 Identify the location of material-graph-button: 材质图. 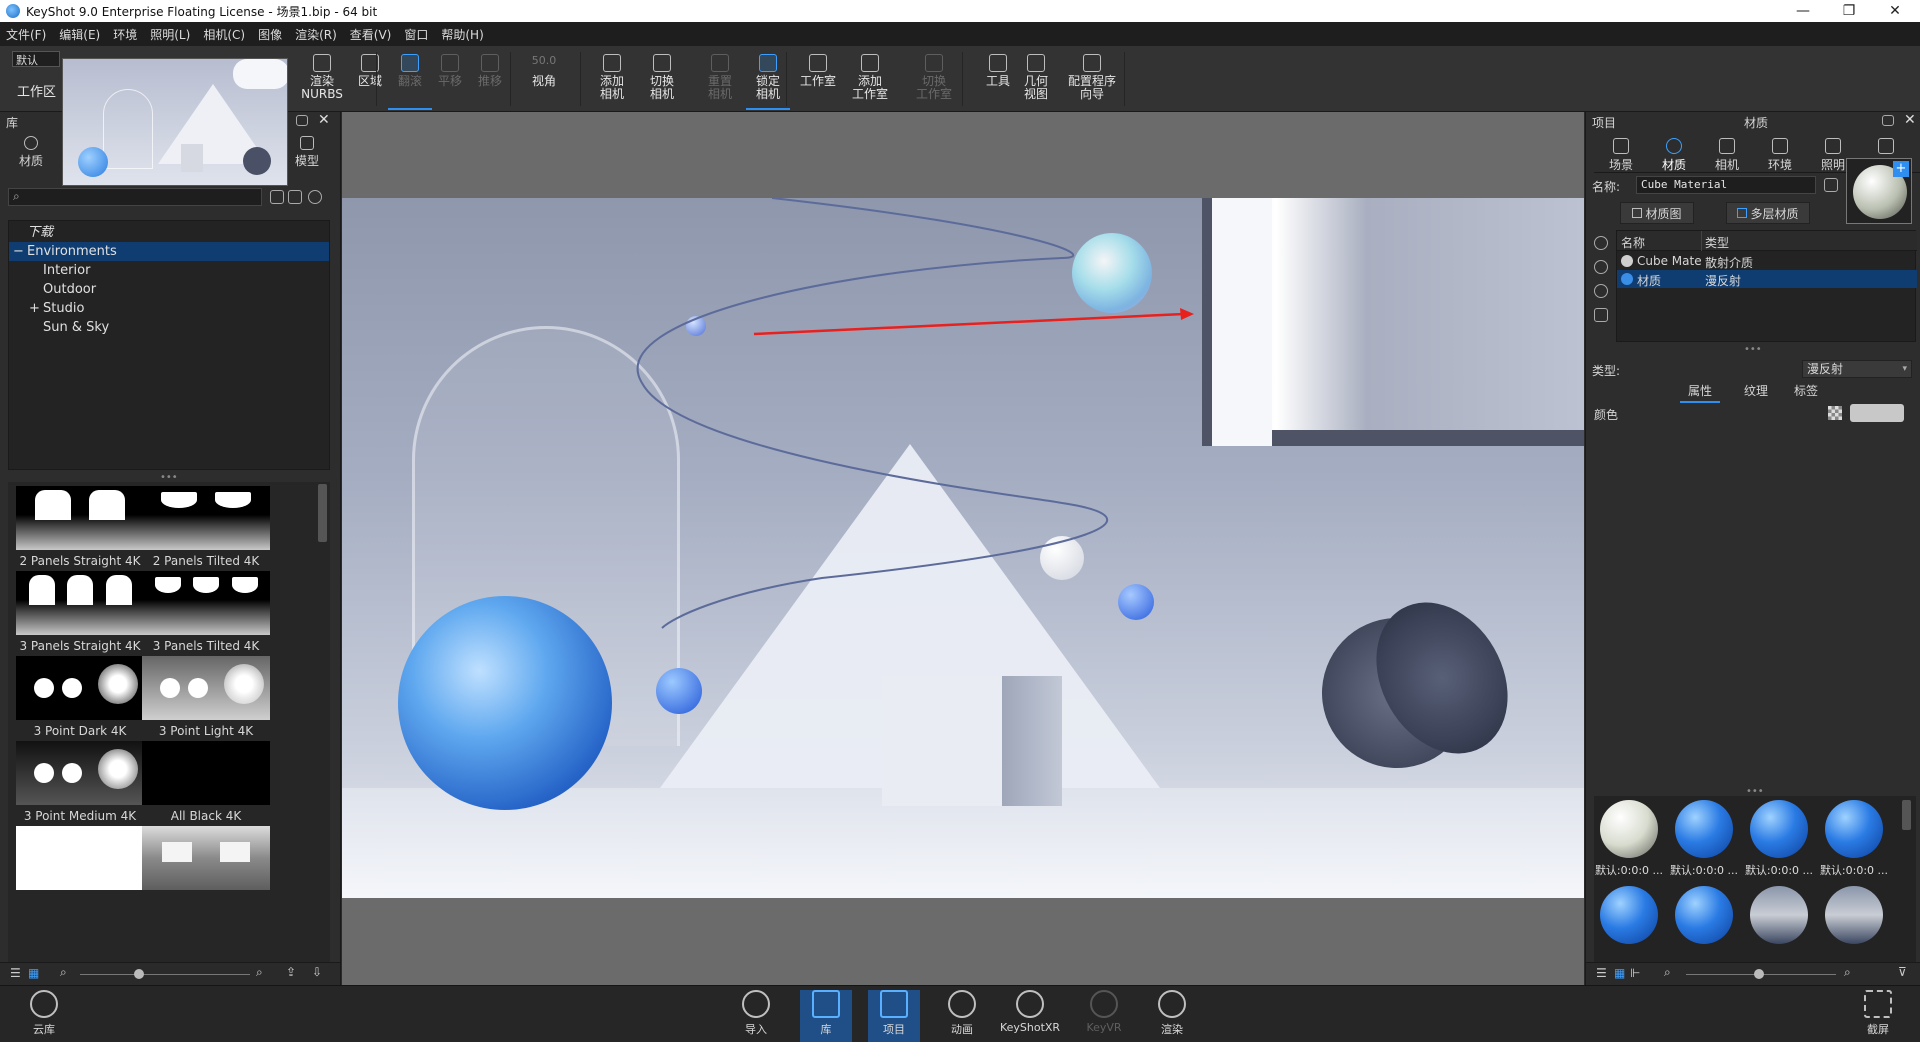
(1657, 213).